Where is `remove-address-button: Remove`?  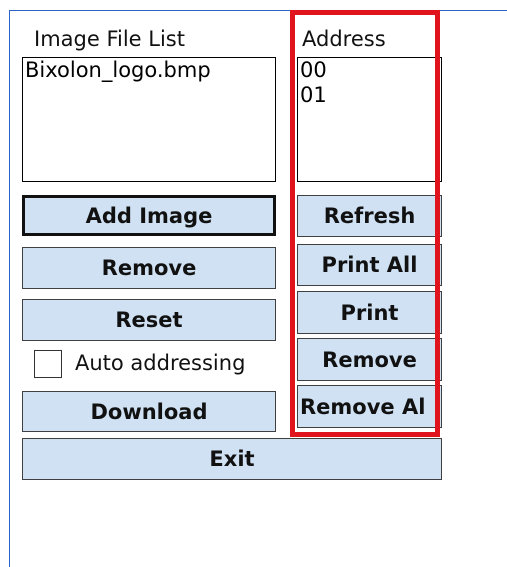
remove-address-button: Remove is located at coordinates (369, 359).